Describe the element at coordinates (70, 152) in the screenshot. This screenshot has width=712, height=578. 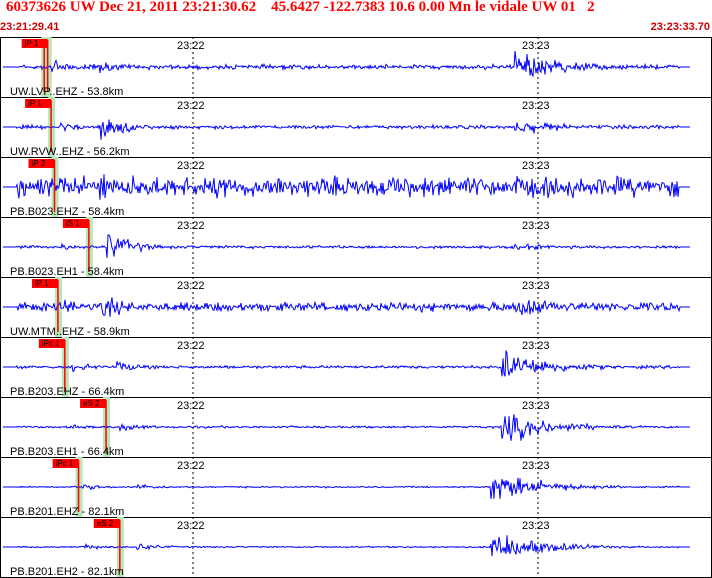
I see `channel-label: UW.RVW..EHZ - 56.2km` at that location.